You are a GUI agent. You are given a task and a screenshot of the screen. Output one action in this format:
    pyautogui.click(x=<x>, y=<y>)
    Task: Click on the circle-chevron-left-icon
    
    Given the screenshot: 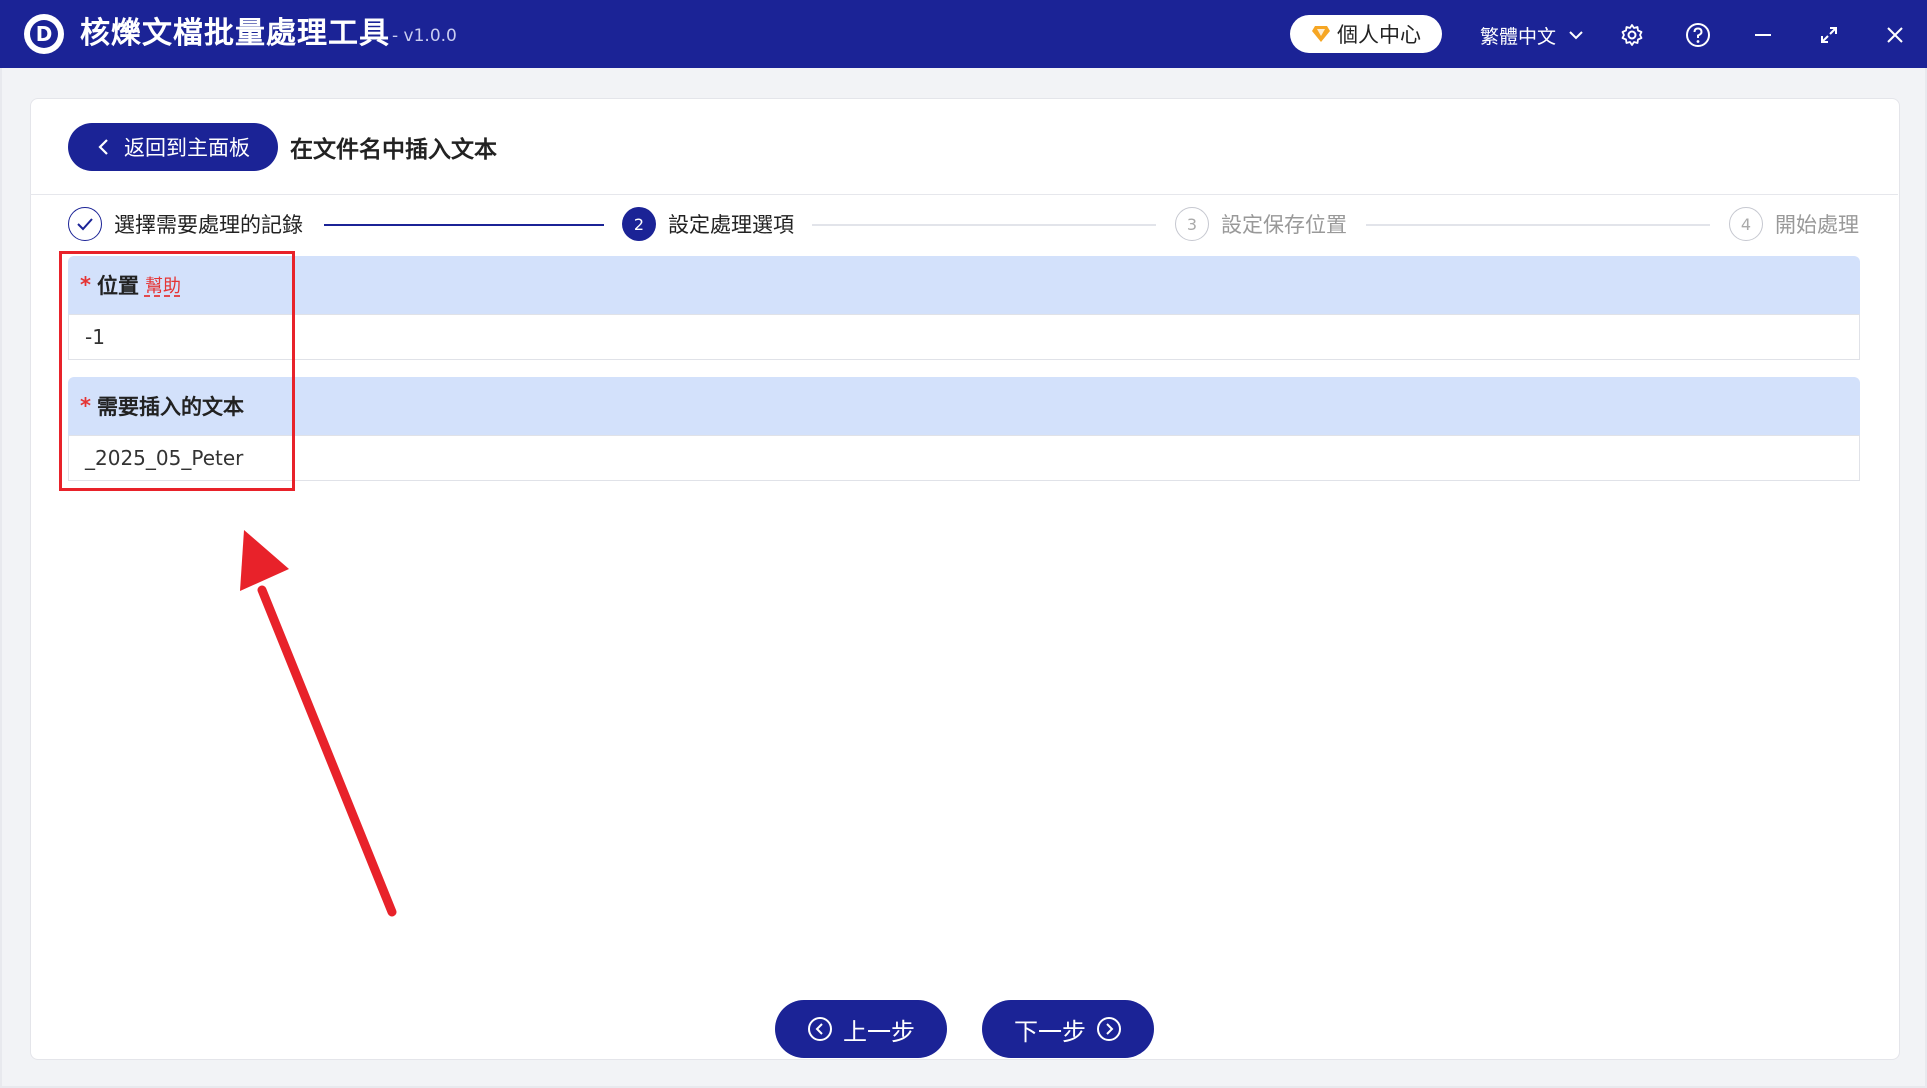 What is the action you would take?
    pyautogui.click(x=820, y=1029)
    